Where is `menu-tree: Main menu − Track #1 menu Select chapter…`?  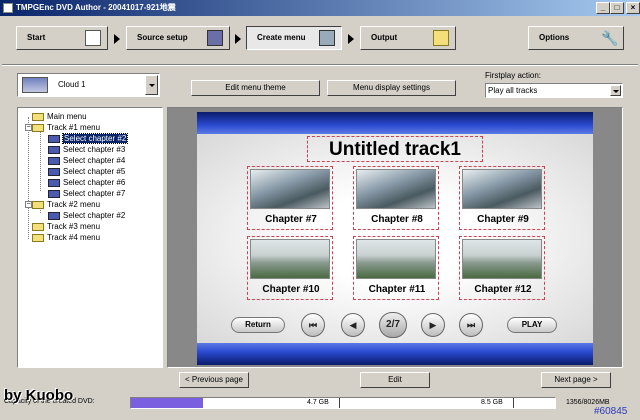 menu-tree: Main menu − Track #1 menu Select chapter… is located at coordinates (90, 237).